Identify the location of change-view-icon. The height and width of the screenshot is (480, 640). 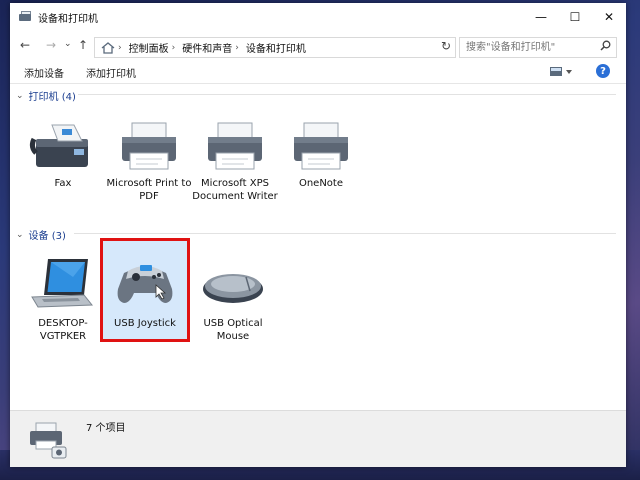
(561, 73).